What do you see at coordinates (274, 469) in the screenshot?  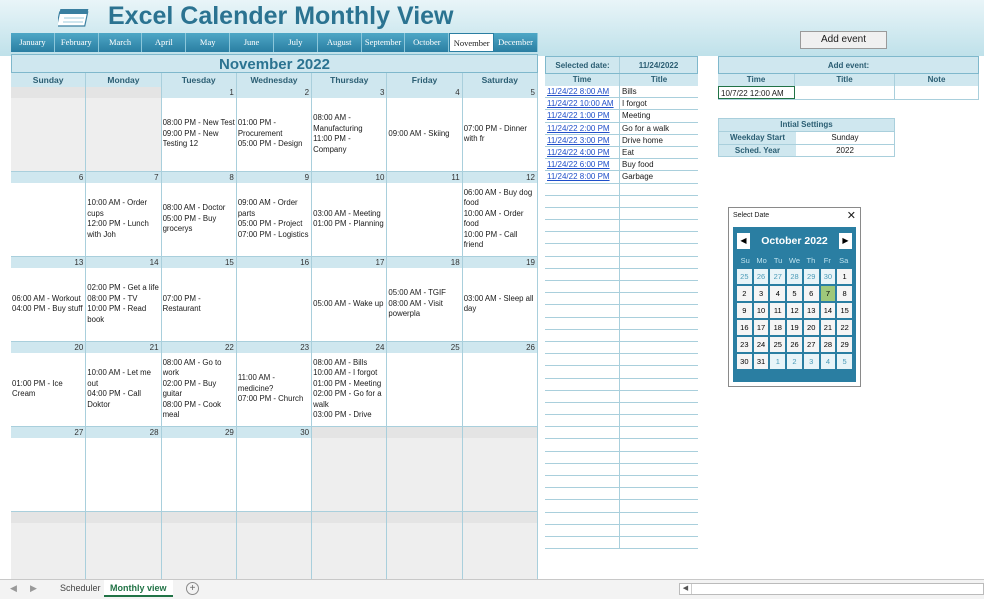 I see `day-cell: 30` at bounding box center [274, 469].